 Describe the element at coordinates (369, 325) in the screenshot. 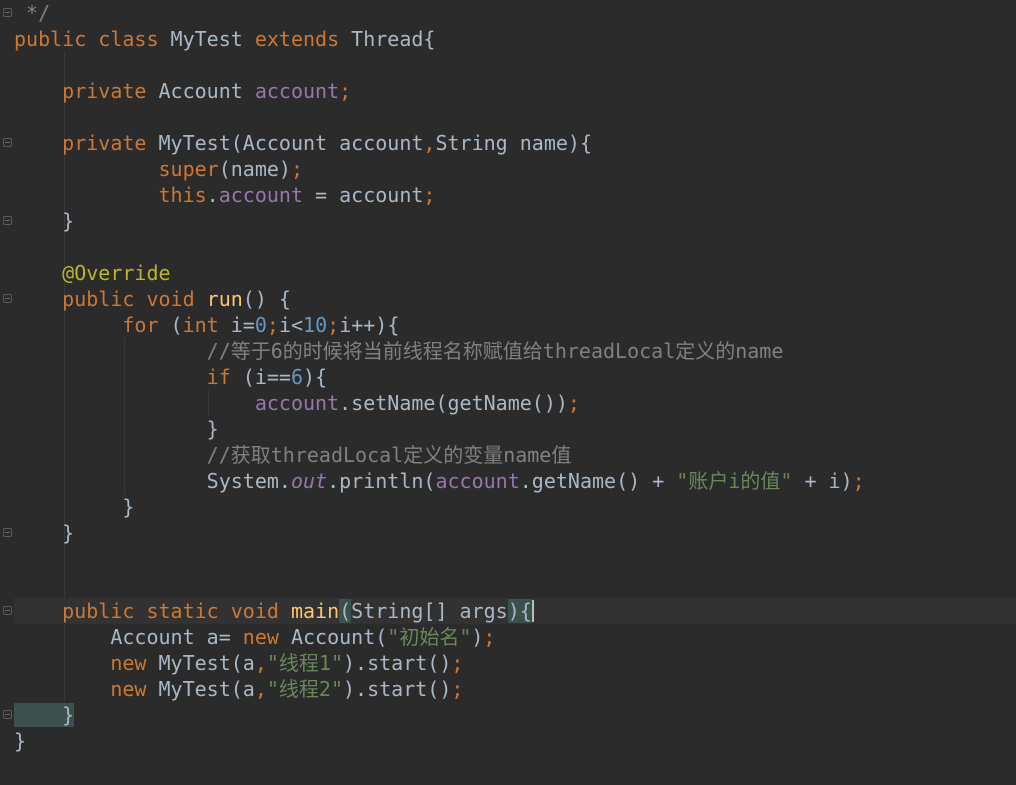

I see `code-token: i++){` at that location.